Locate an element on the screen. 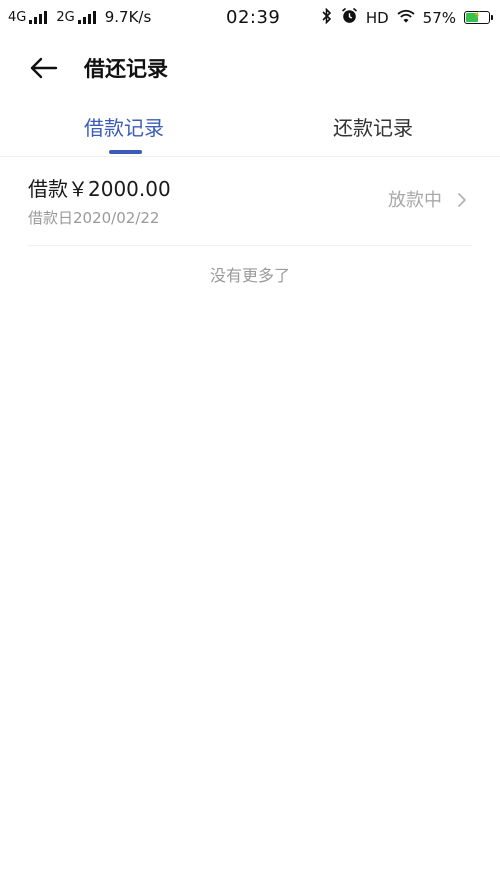 This screenshot has height=888, width=500. loan-date: 借款日2020/02/22 is located at coordinates (94, 218).